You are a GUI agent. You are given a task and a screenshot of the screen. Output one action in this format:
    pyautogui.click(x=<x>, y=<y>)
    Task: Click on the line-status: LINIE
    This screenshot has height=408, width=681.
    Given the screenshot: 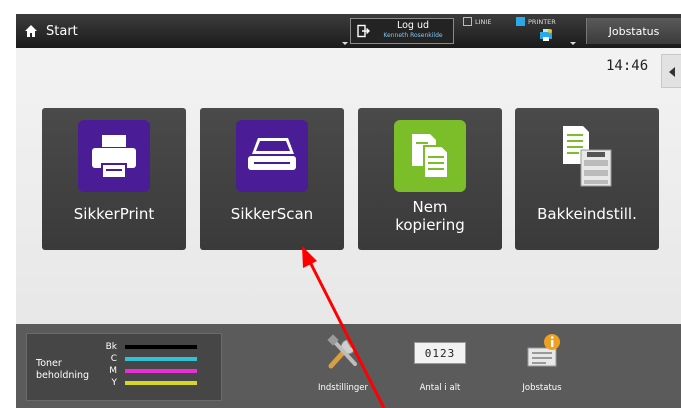 What is the action you would take?
    pyautogui.click(x=477, y=21)
    